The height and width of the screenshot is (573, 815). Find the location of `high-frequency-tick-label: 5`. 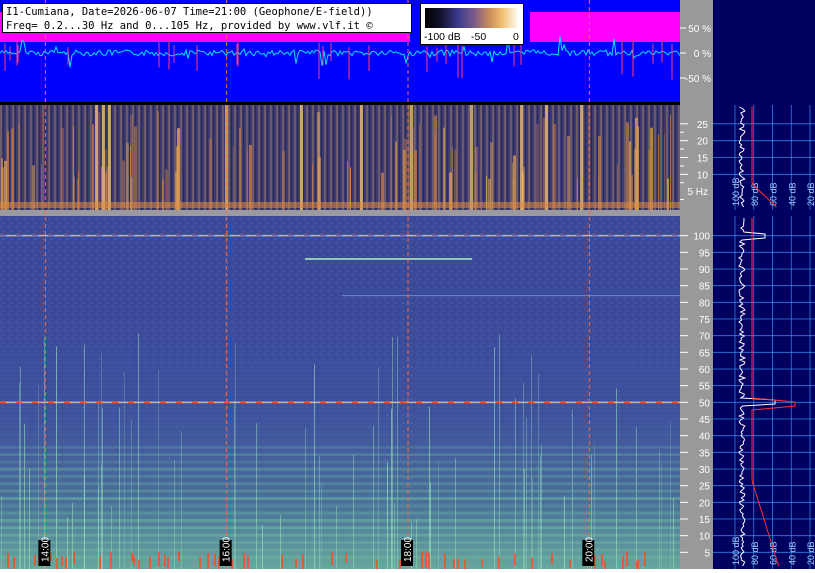

high-frequency-tick-label: 5 is located at coordinates (707, 553).